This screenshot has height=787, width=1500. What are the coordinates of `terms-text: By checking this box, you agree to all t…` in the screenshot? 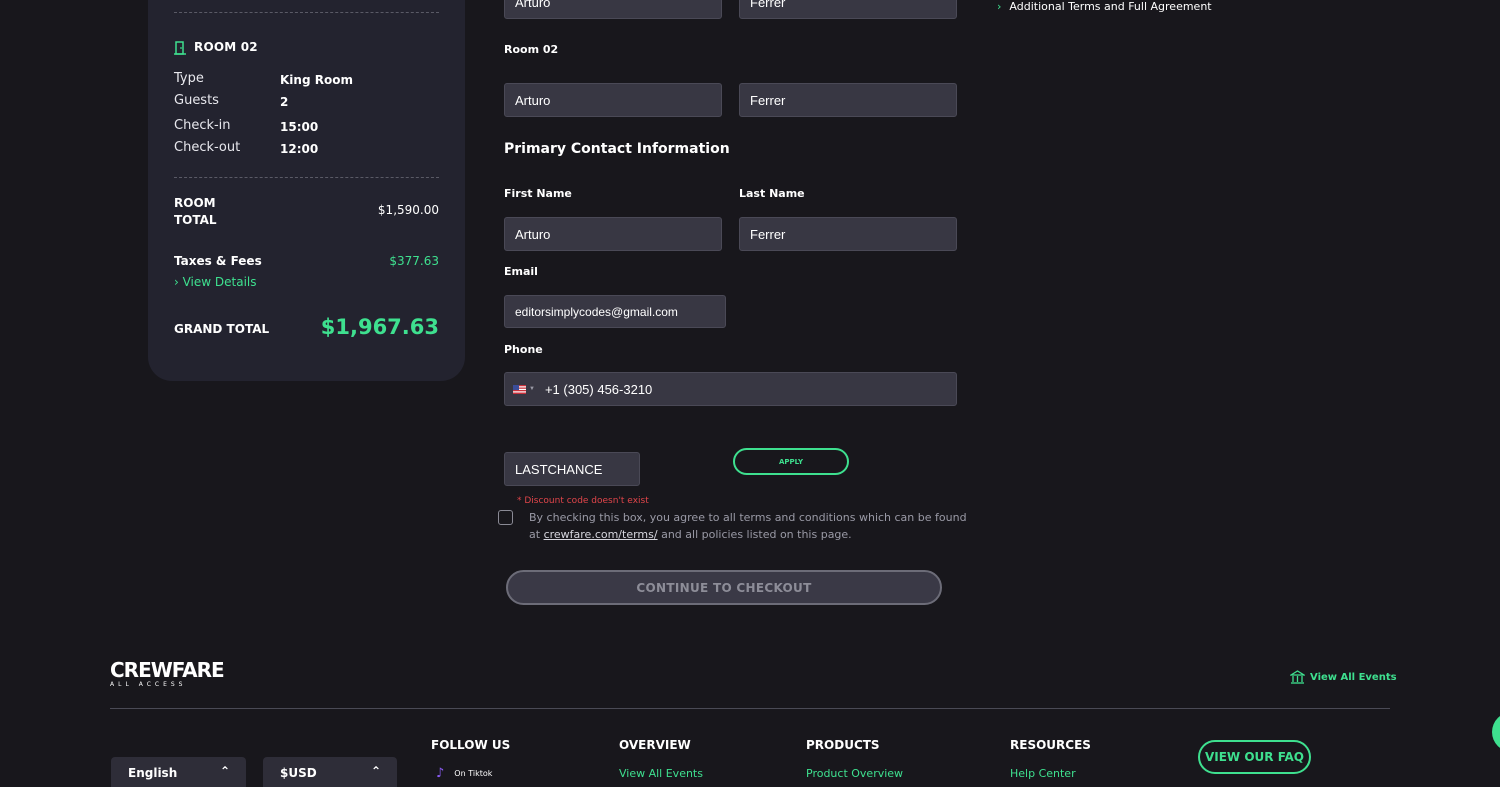 It's located at (748, 526).